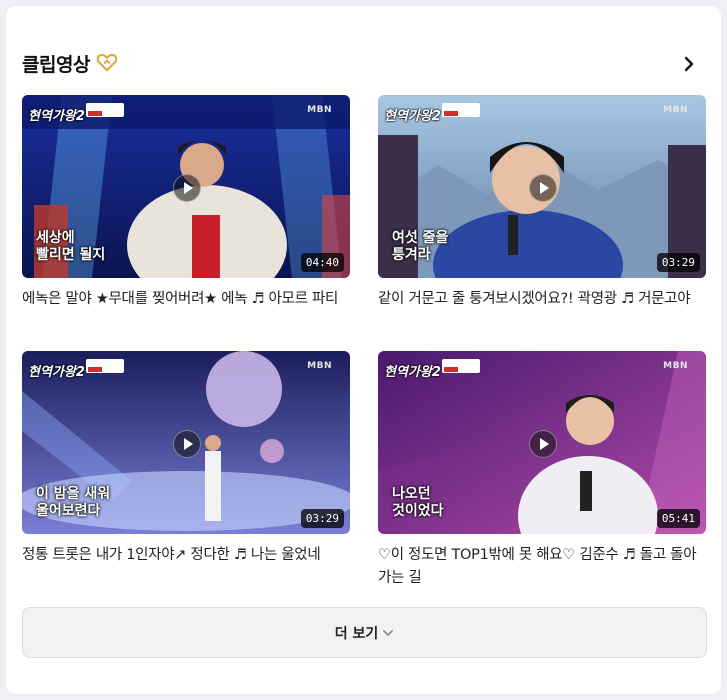 The image size is (727, 700). What do you see at coordinates (356, 633) in the screenshot?
I see `more-button-label: 더 보기` at bounding box center [356, 633].